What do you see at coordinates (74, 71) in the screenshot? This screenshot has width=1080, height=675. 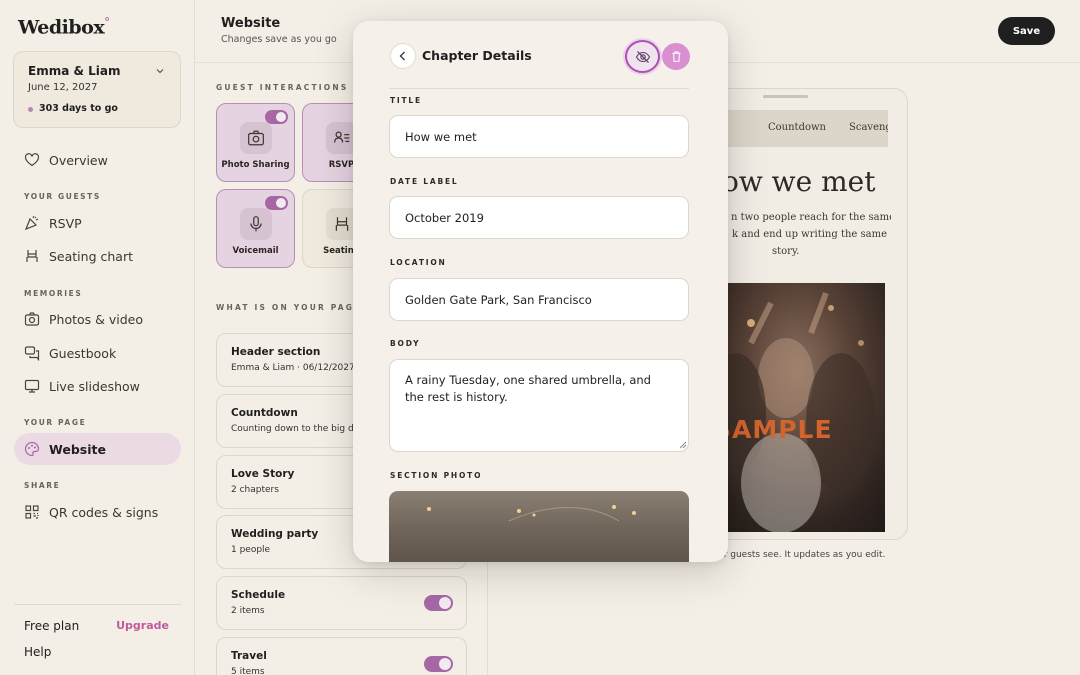 I see `event-name: Emma & Liam` at bounding box center [74, 71].